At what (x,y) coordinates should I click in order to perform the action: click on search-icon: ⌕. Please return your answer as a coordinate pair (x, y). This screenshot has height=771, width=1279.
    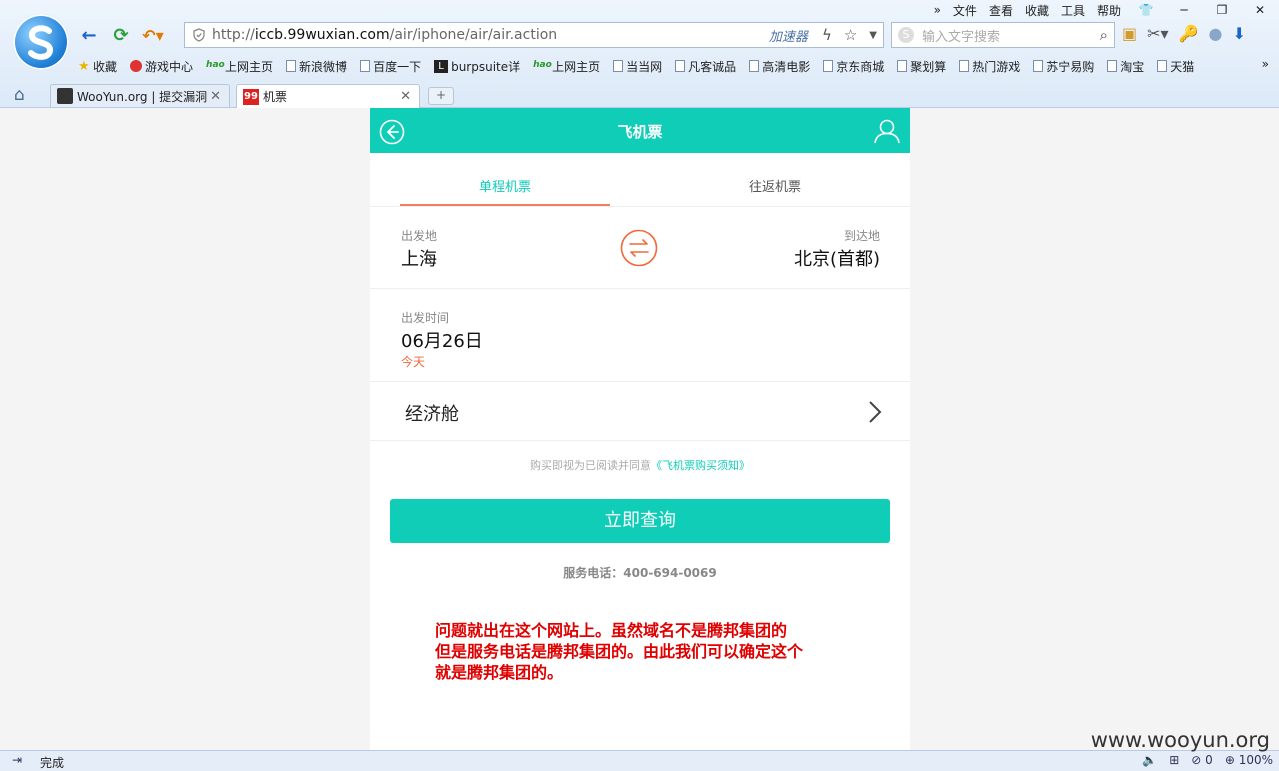
    Looking at the image, I should click on (1104, 35).